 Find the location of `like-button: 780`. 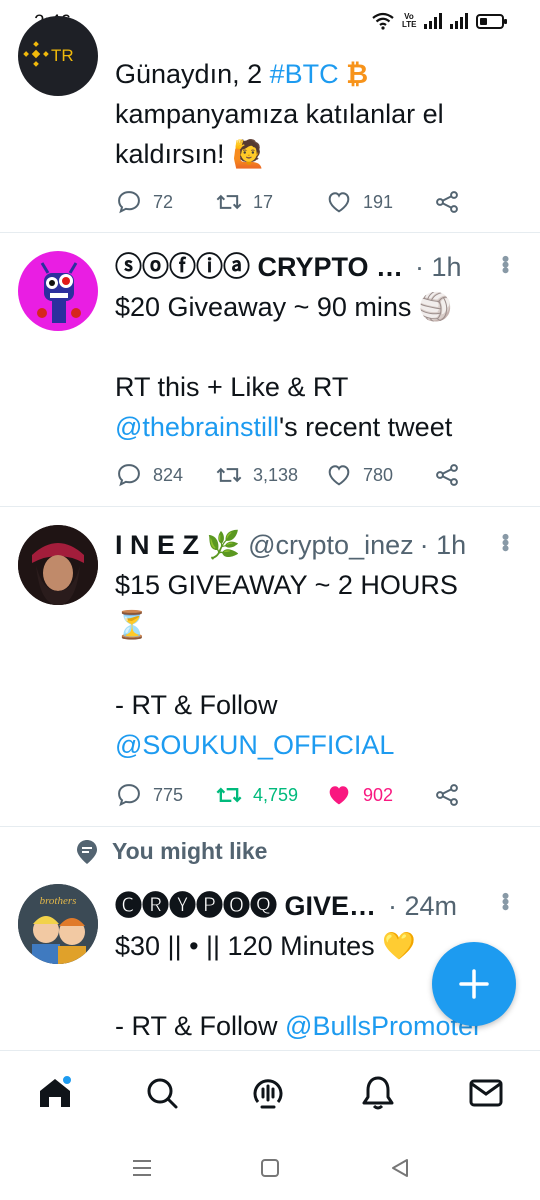

like-button: 780 is located at coordinates (379, 475).